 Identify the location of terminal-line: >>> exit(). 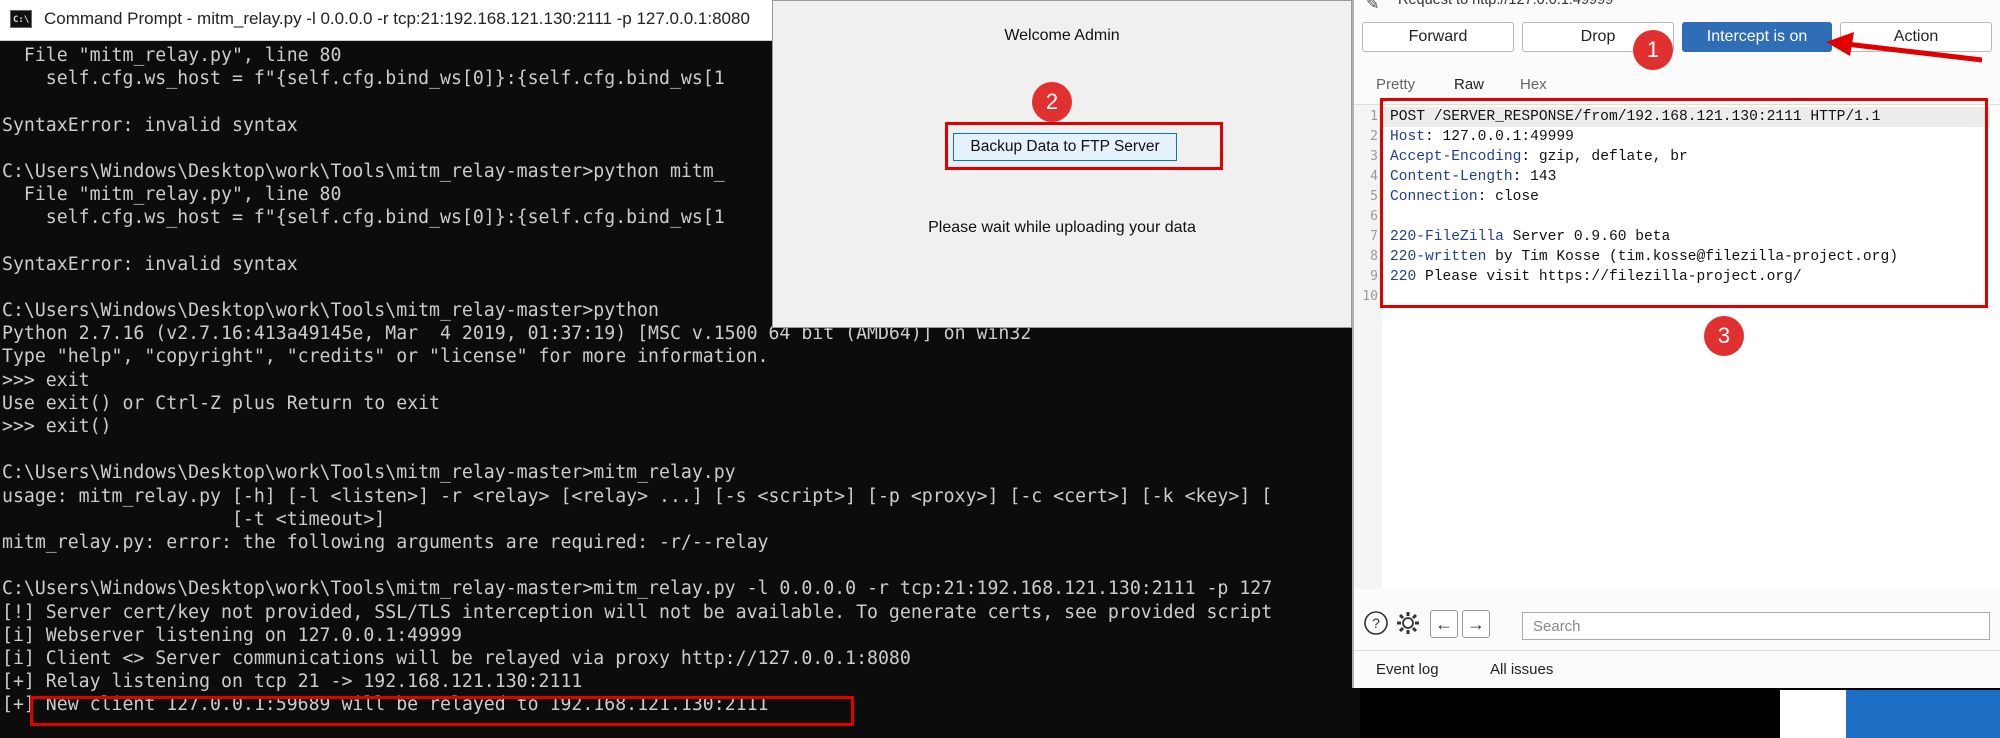
(57, 426).